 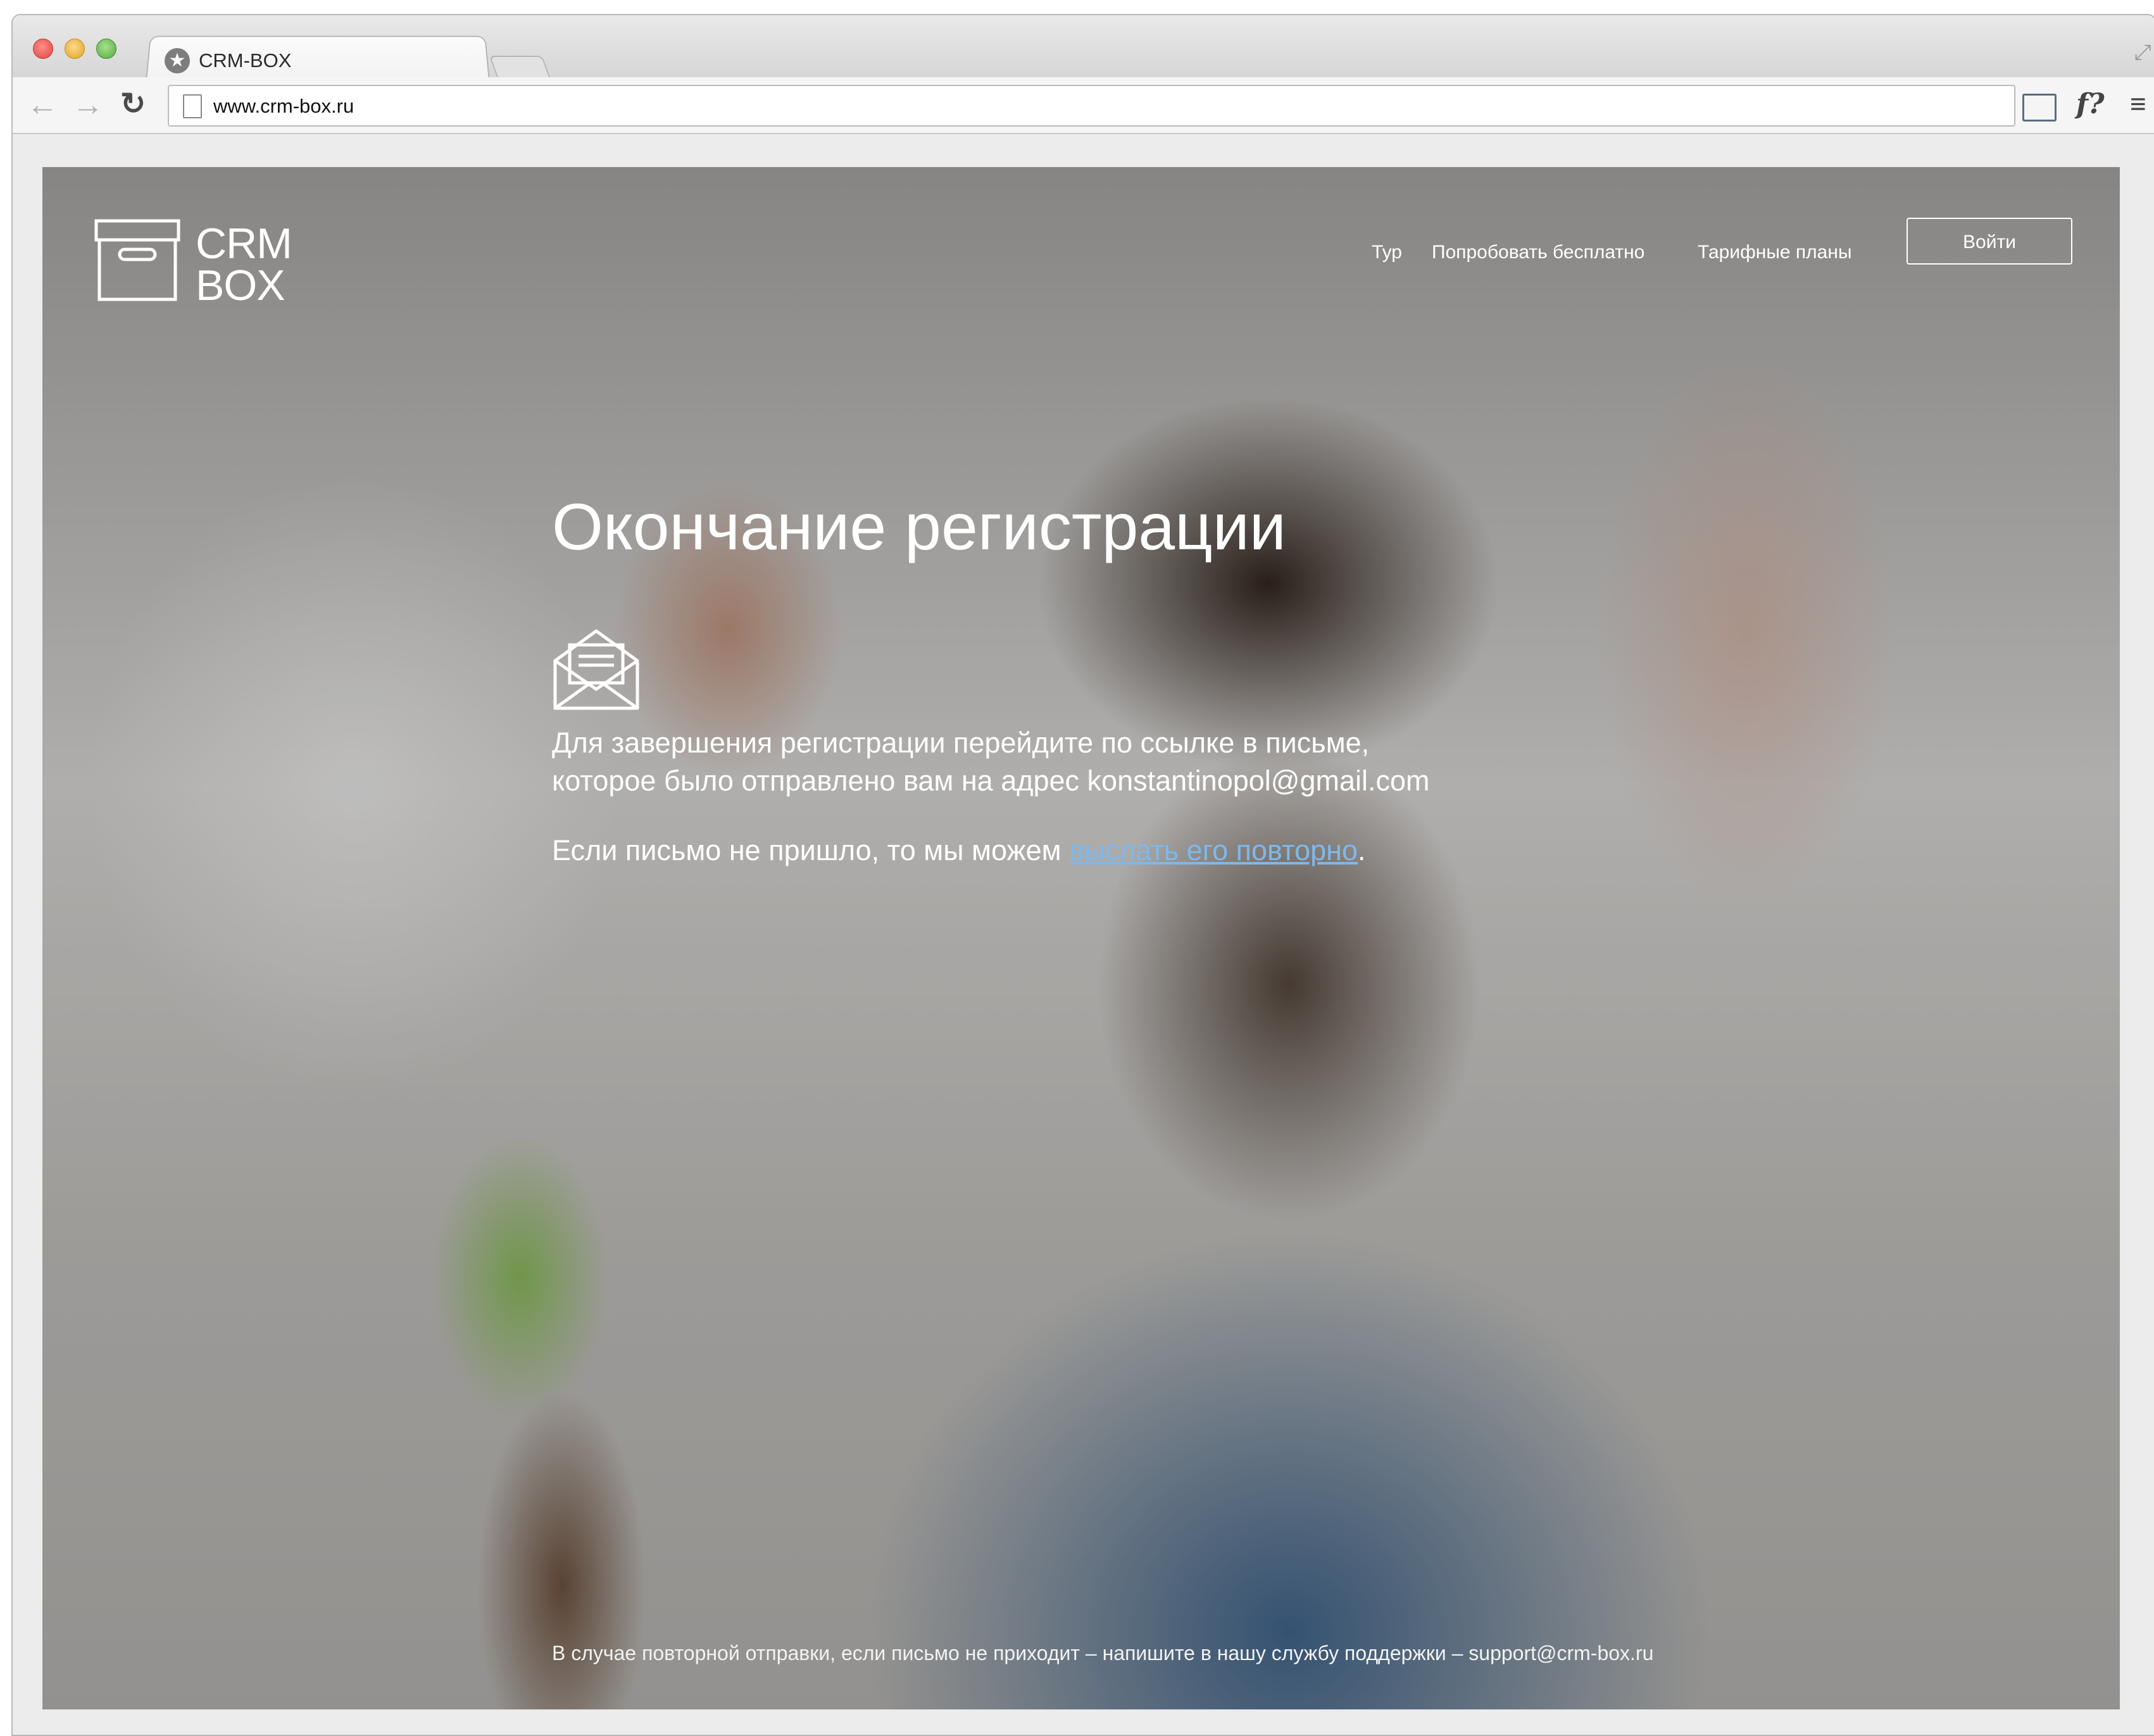 I want to click on browser-toolbar: ← → ↻ www.crm-box.ru f? ≡, so click(x=1083, y=105).